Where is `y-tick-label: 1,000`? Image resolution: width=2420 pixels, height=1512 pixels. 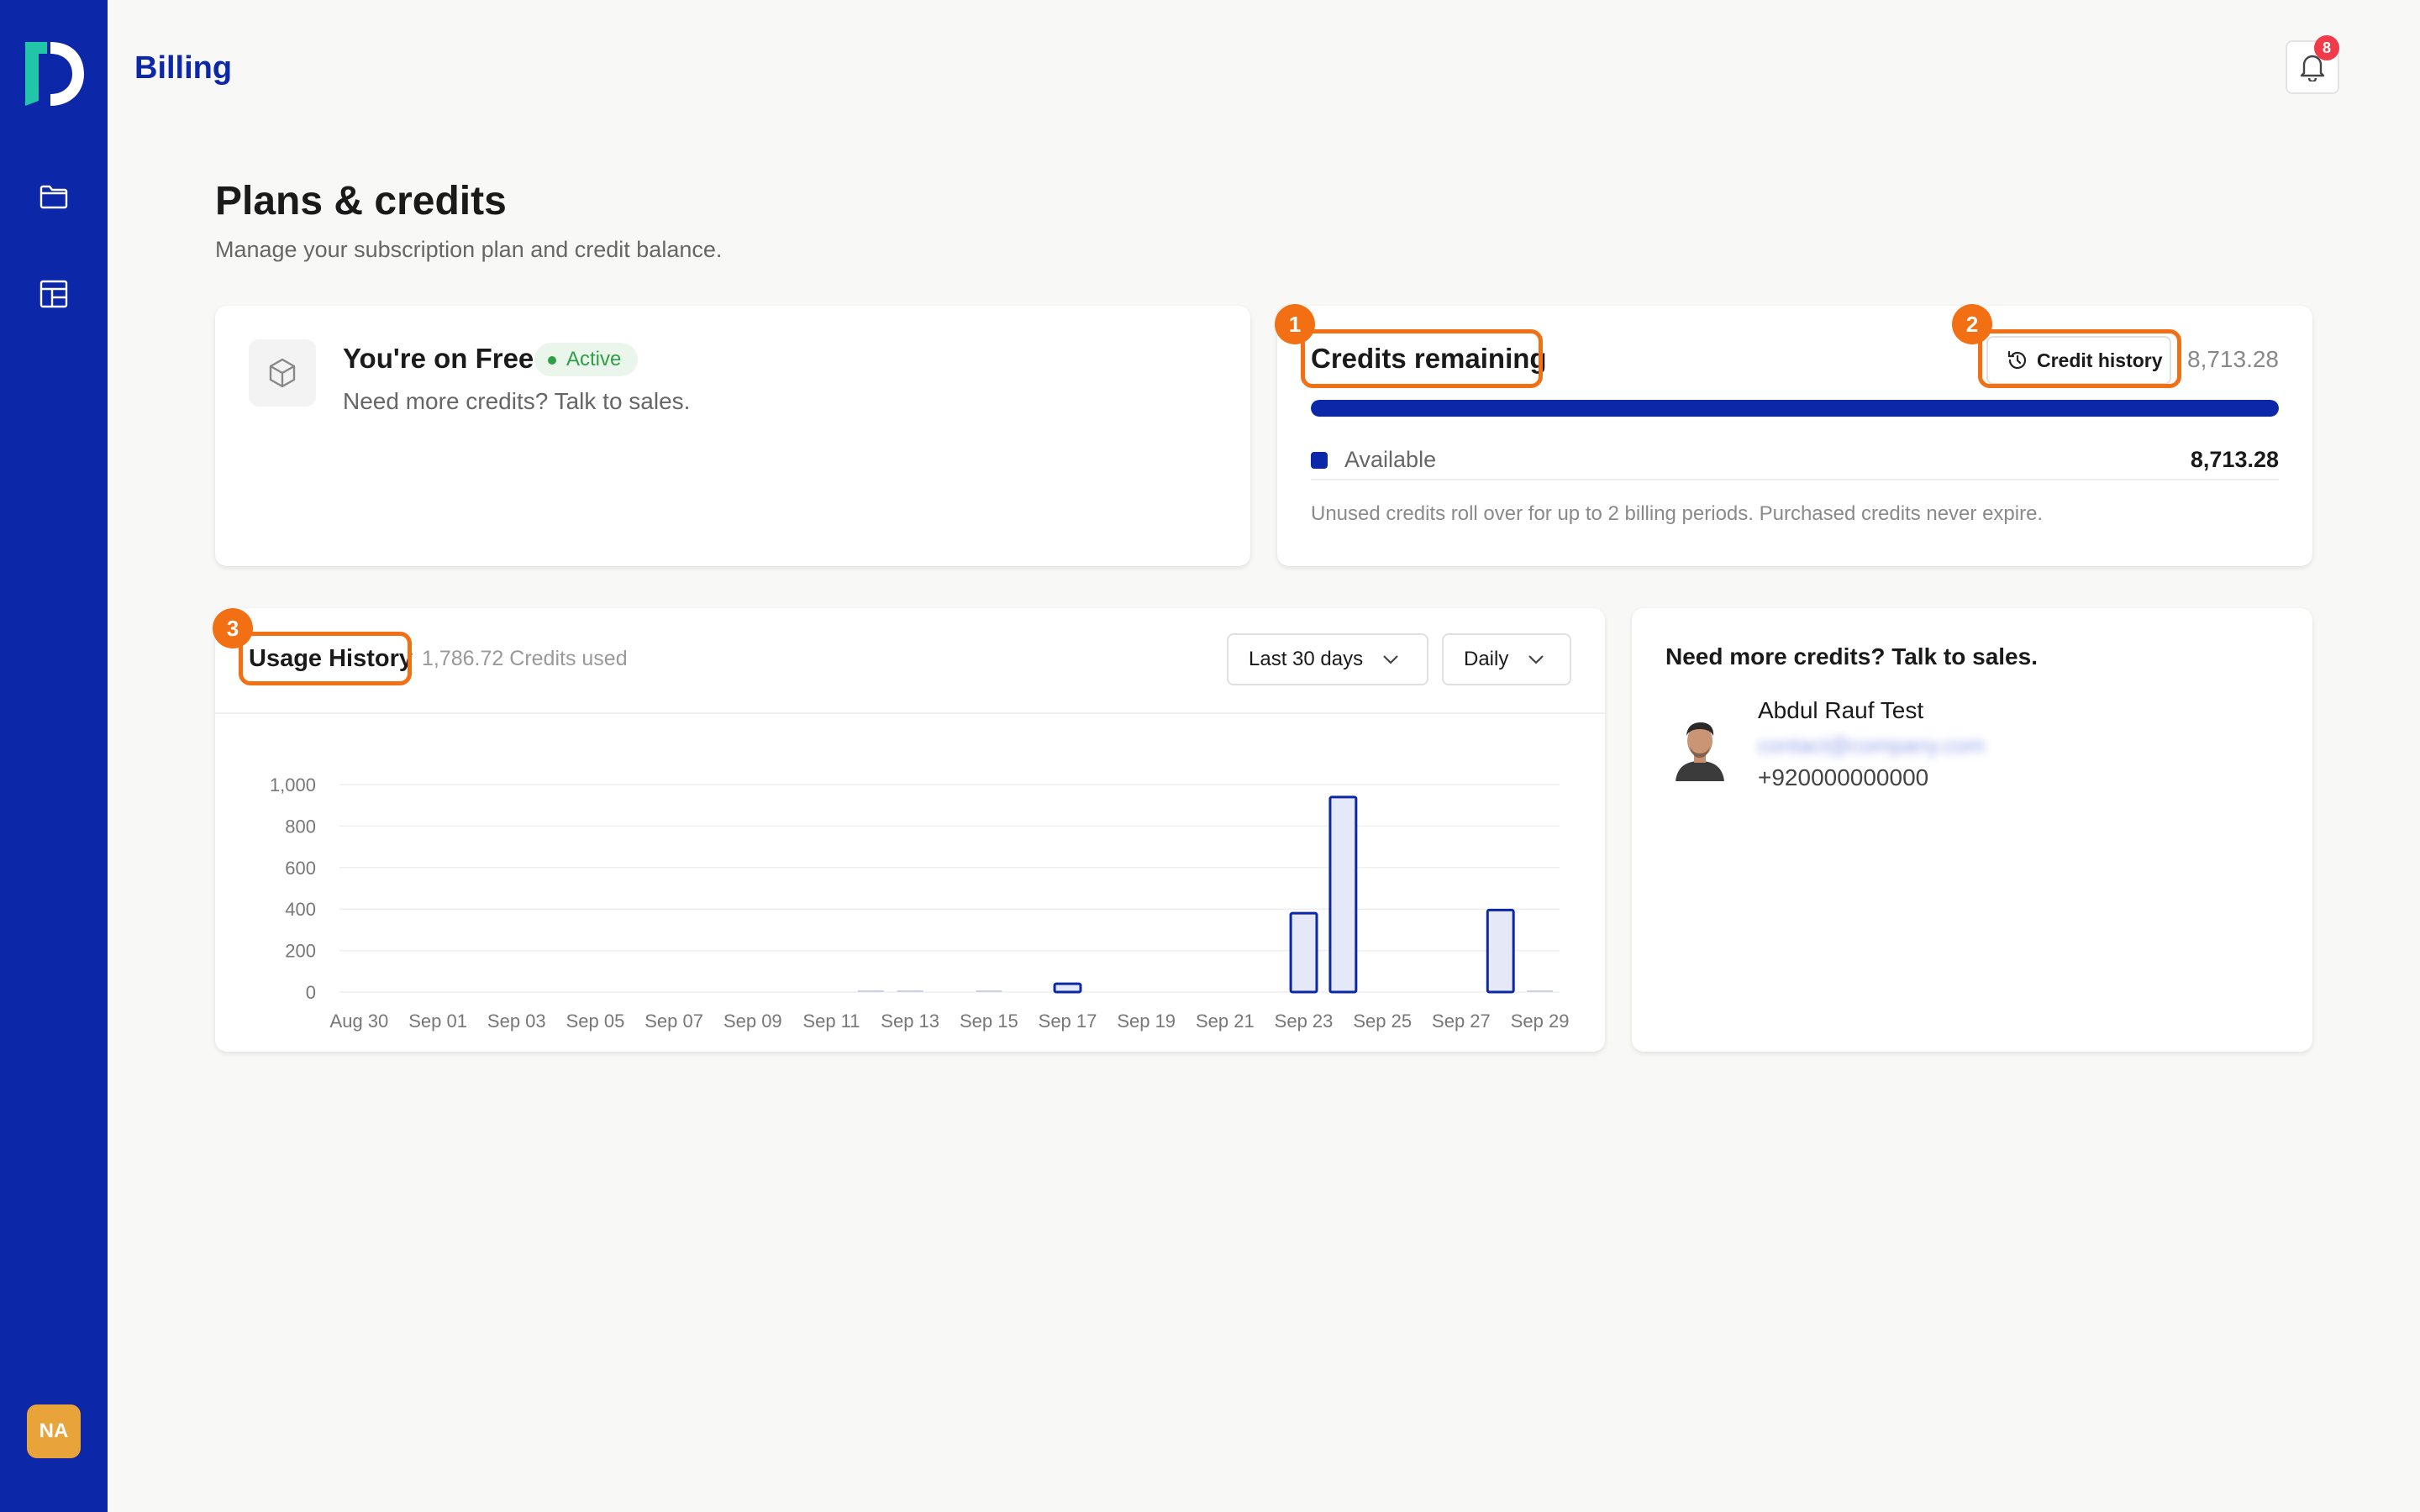 y-tick-label: 1,000 is located at coordinates (293, 784).